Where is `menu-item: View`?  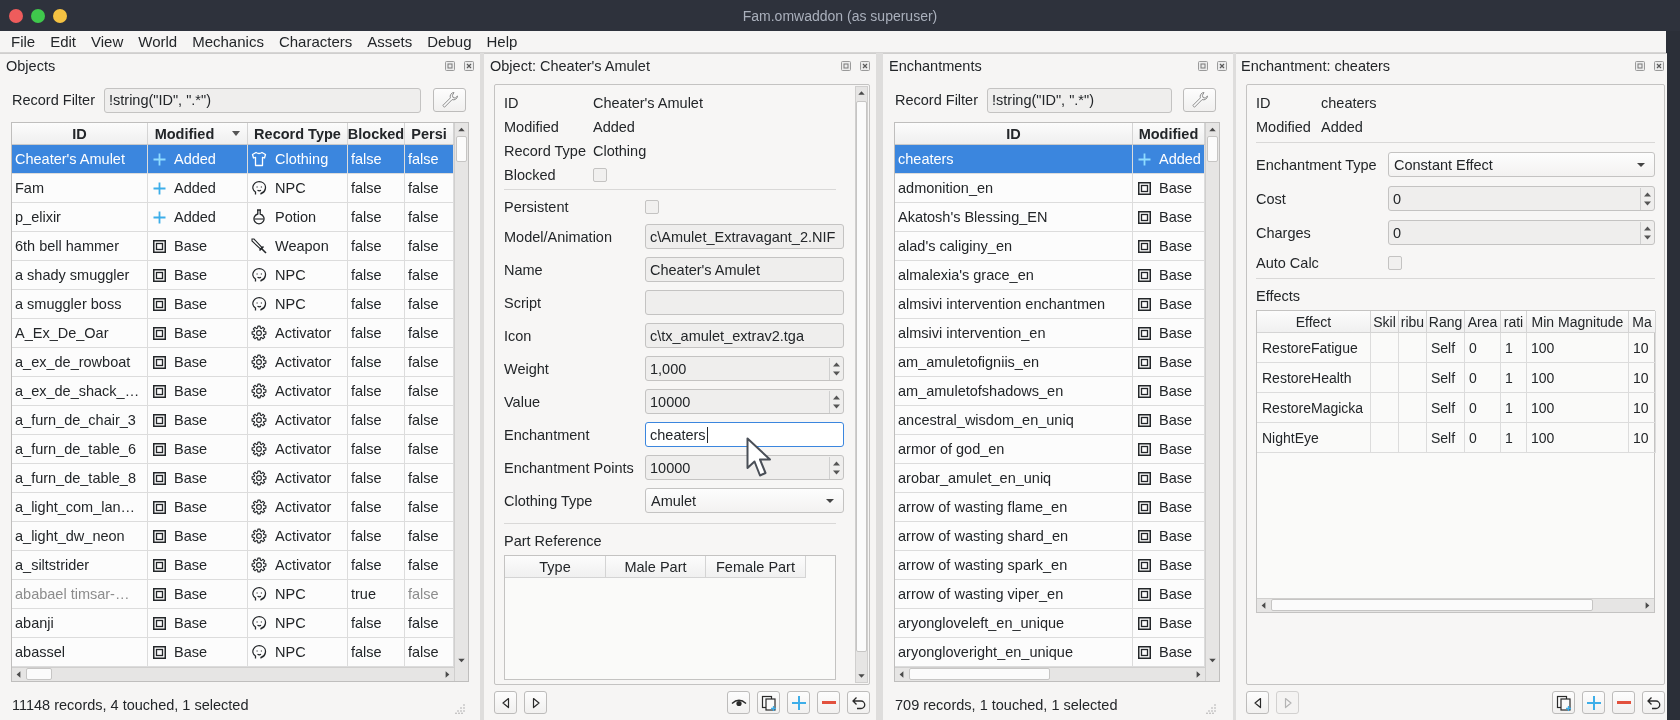
menu-item: View is located at coordinates (107, 41).